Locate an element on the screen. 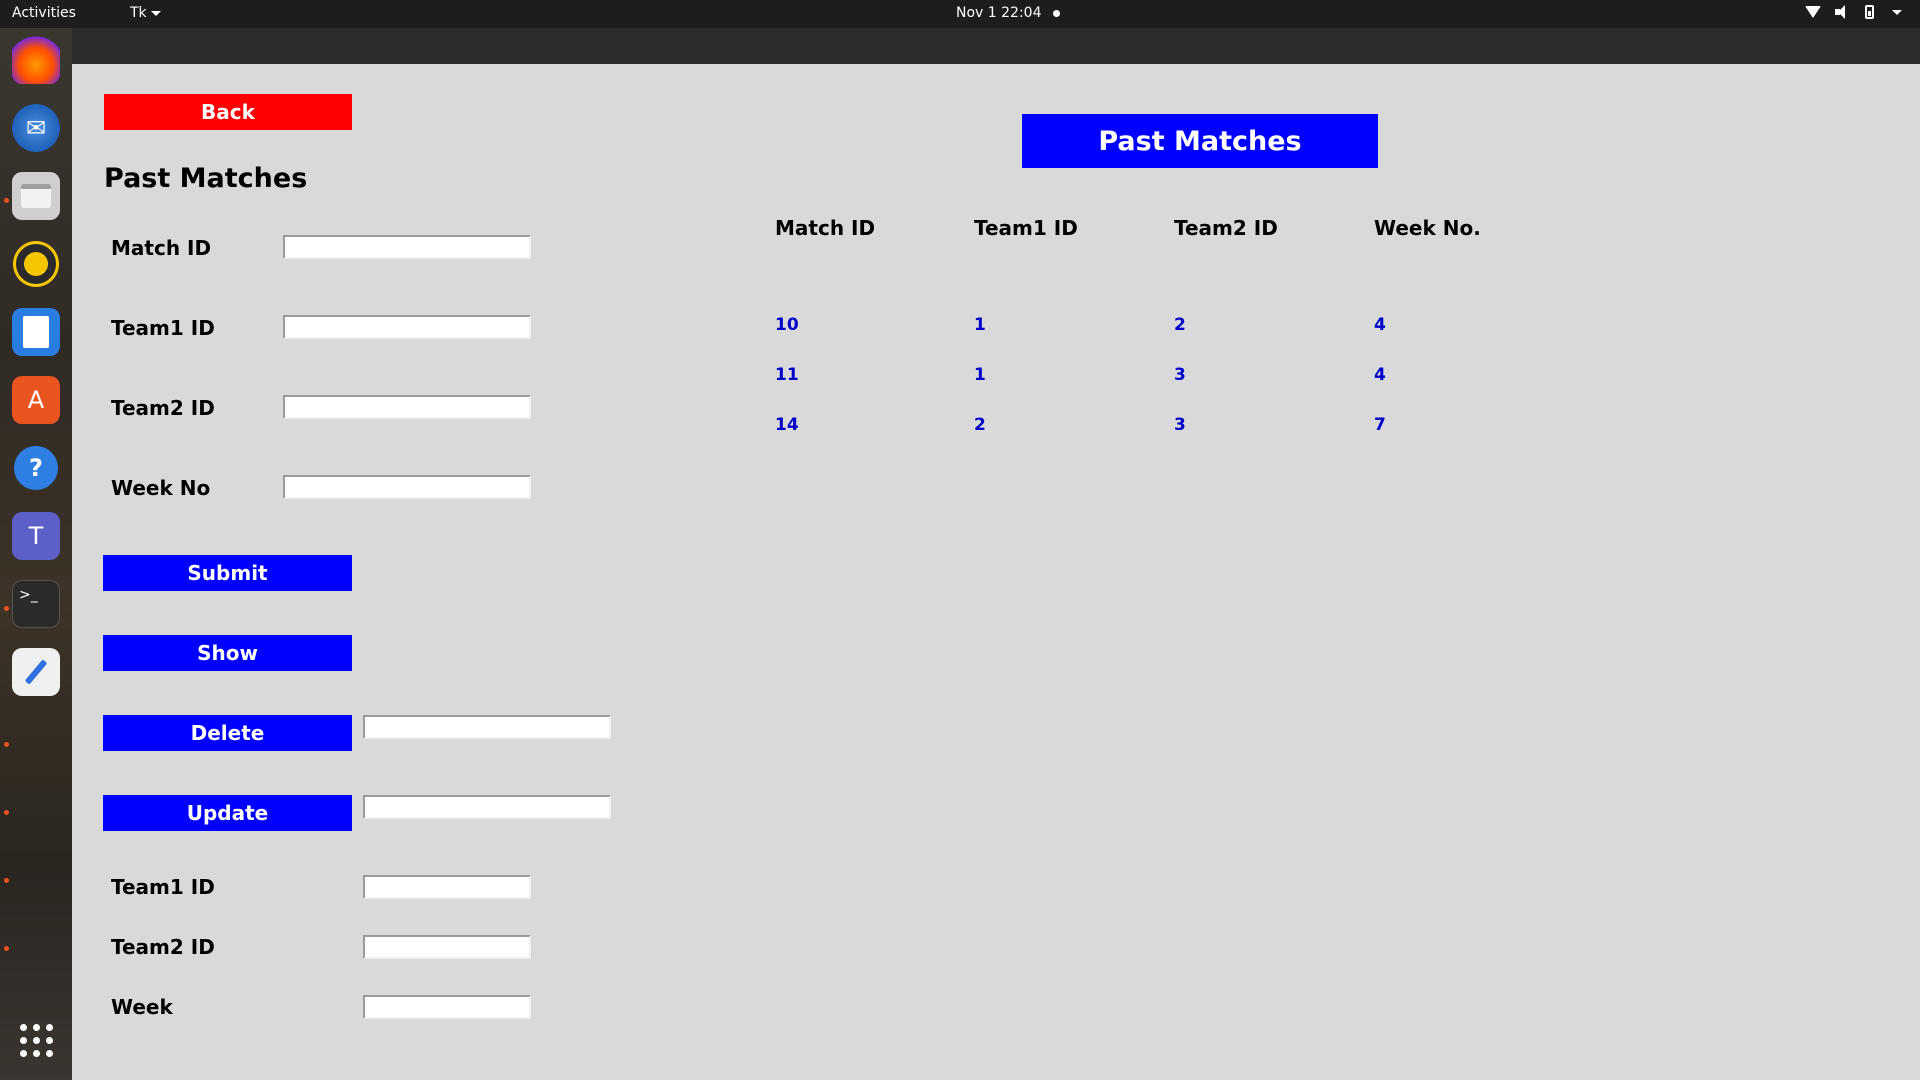  teams-icon: T is located at coordinates (36, 536).